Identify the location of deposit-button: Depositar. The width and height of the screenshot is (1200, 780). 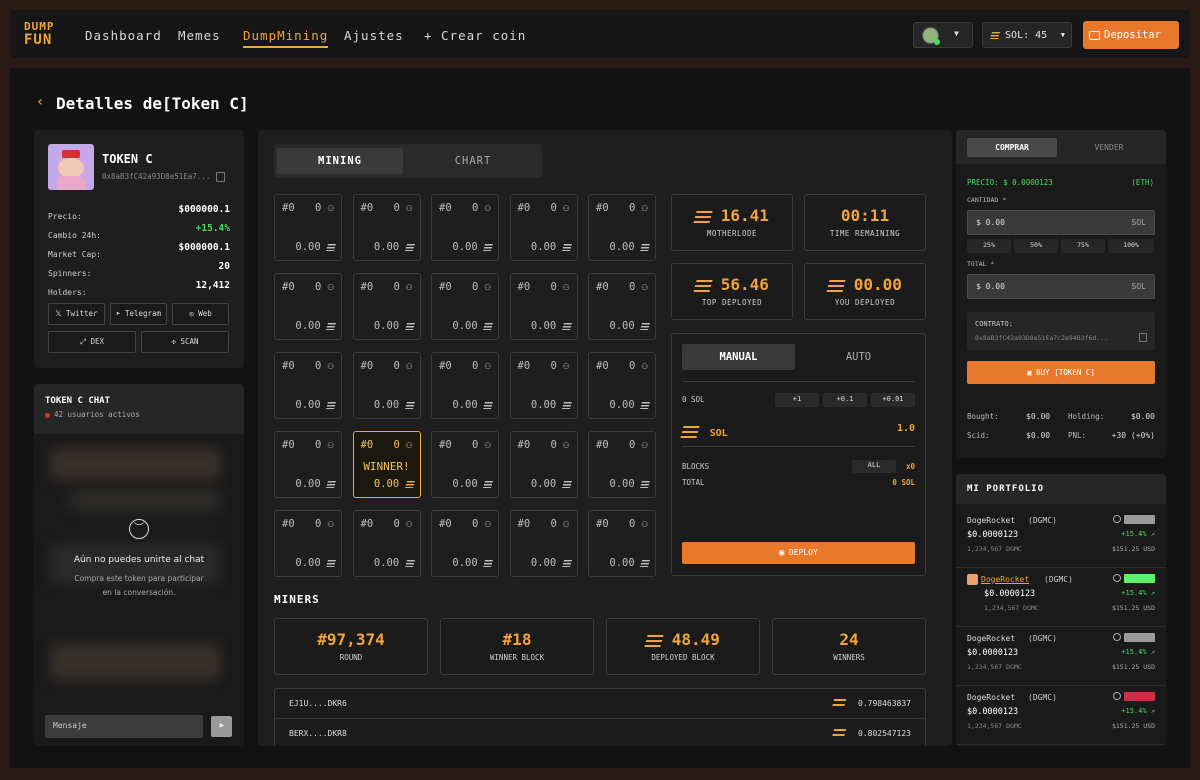
(1131, 35).